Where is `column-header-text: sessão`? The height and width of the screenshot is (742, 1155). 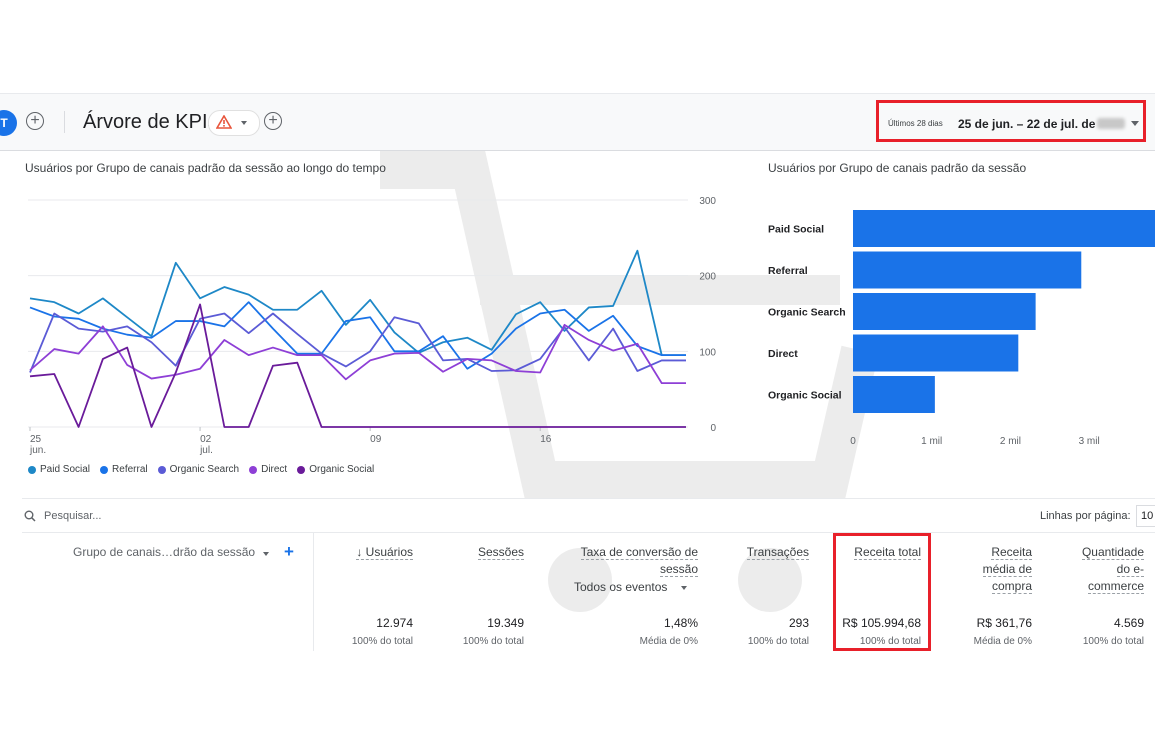 column-header-text: sessão is located at coordinates (678, 569).